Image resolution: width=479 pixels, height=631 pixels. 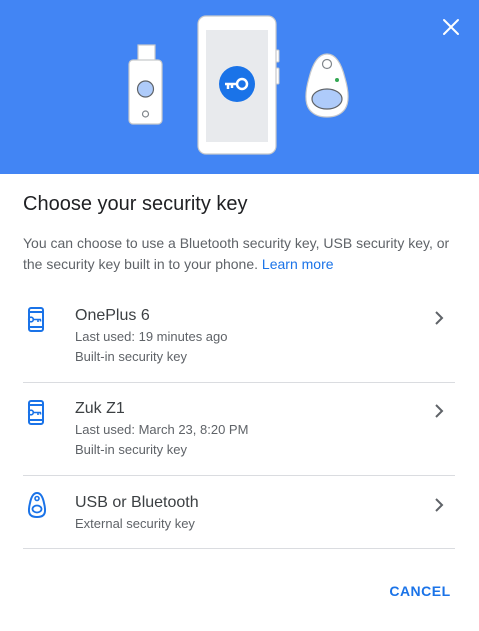 I want to click on option-name: OnePlus 6, so click(x=112, y=315).